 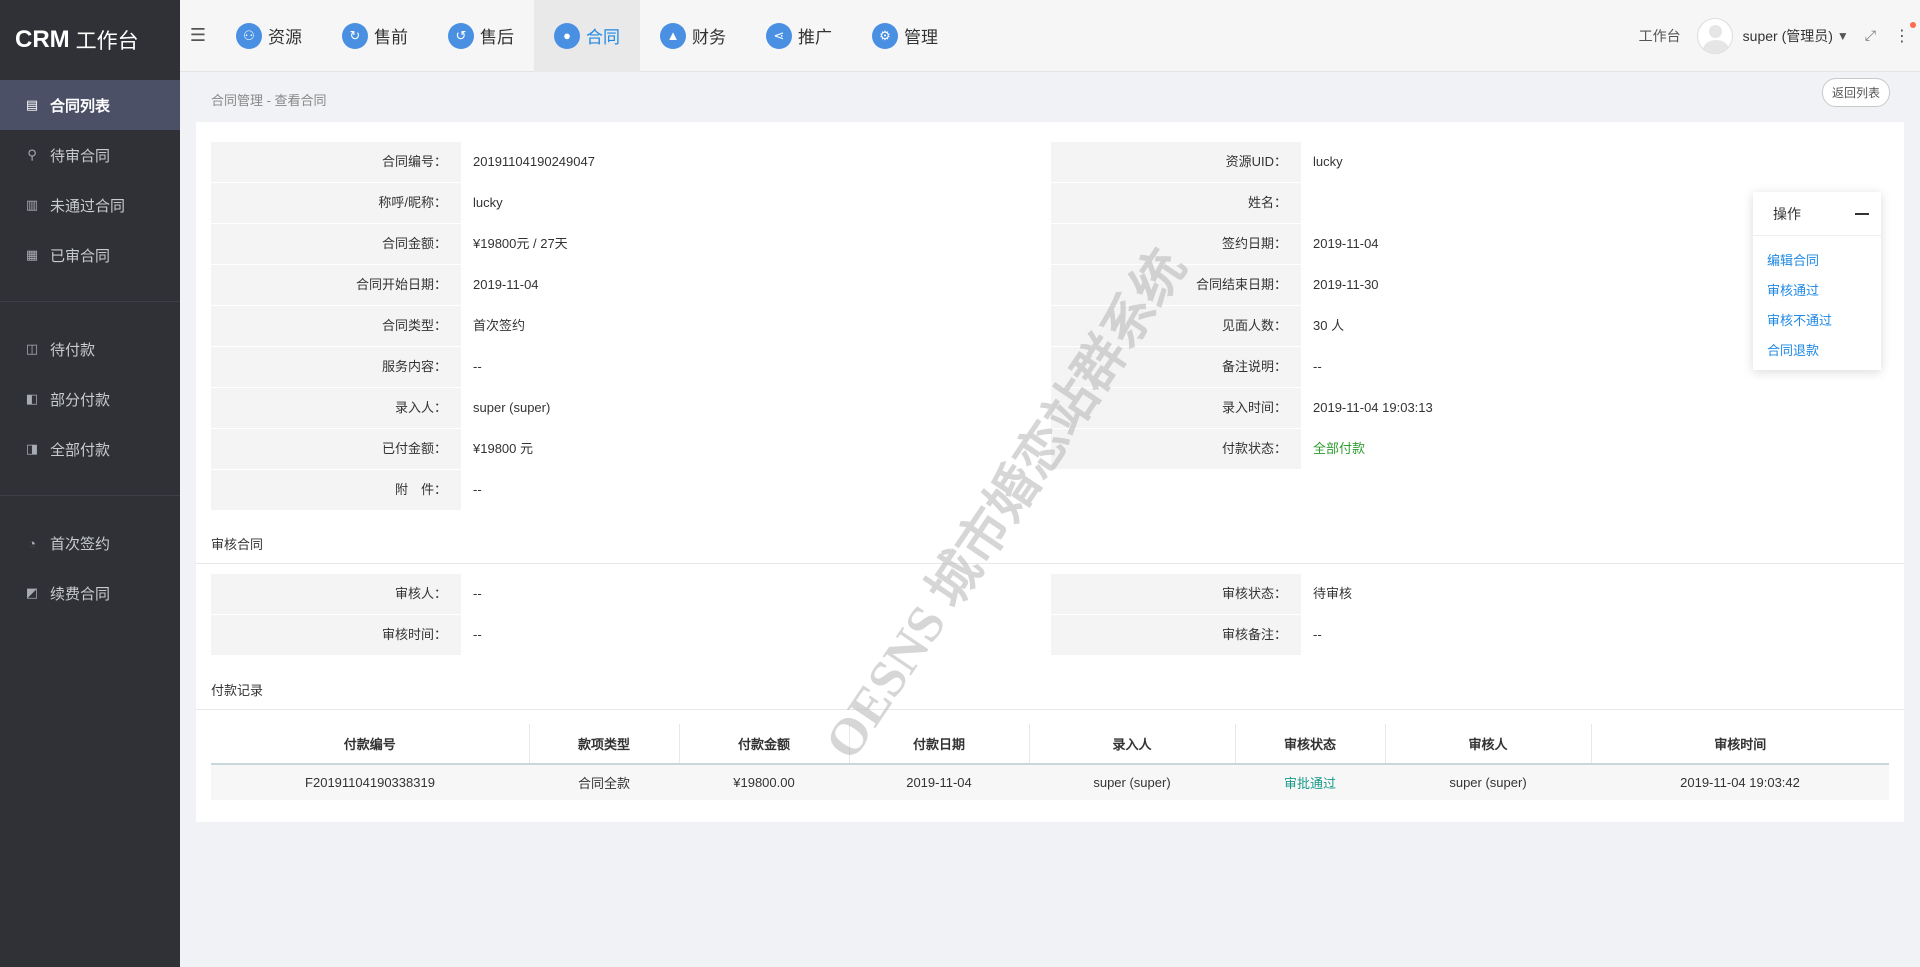 I want to click on column-header: 审核时间, so click(x=1740, y=744).